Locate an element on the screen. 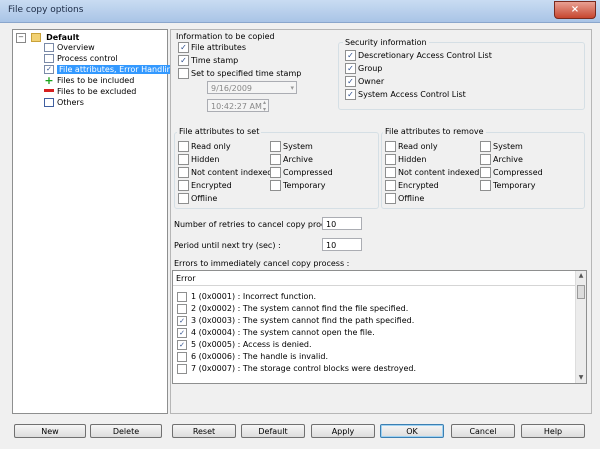 The image size is (600, 449). errors-scrollbar: ▲ ▼ is located at coordinates (580, 327).